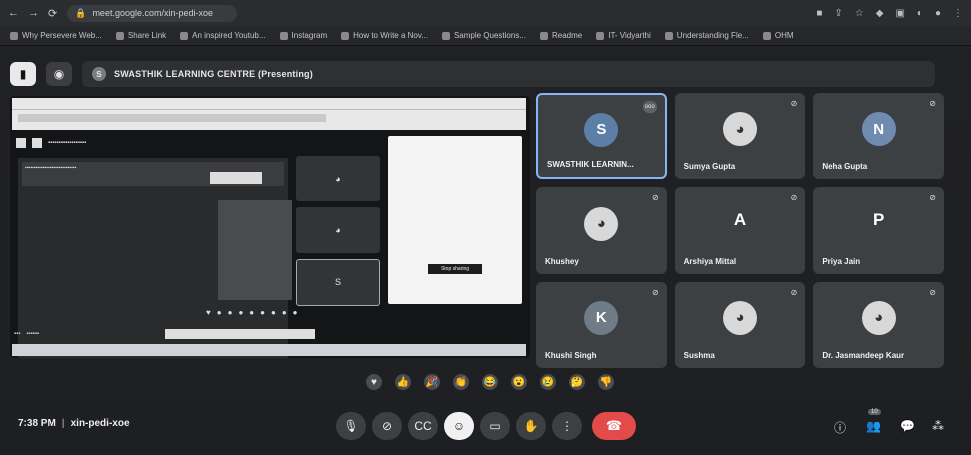  I want to click on thumbs-up-icon: 👍, so click(403, 382).